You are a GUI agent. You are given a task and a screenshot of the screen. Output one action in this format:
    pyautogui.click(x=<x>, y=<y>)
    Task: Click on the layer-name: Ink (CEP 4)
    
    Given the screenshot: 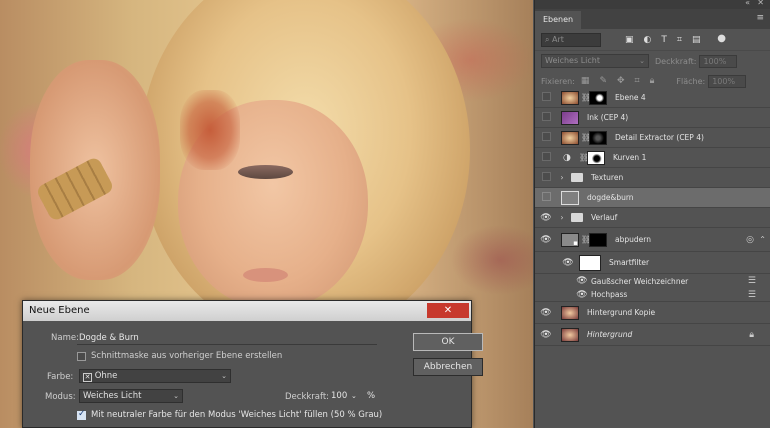 What is the action you would take?
    pyautogui.click(x=607, y=117)
    